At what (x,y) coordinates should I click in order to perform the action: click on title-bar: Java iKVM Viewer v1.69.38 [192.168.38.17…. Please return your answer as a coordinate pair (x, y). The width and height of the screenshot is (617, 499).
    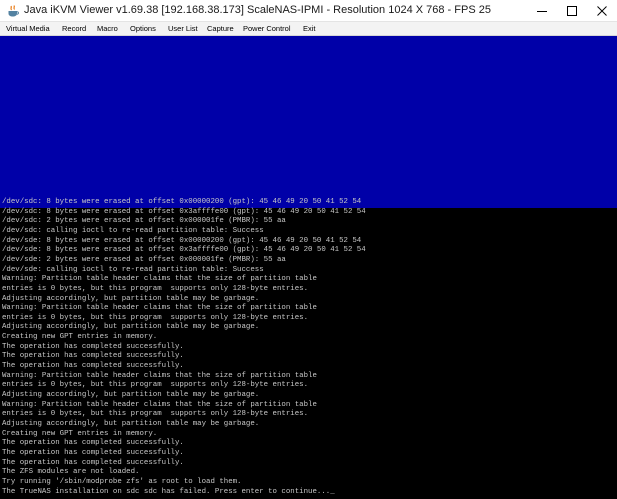
    Looking at the image, I should click on (308, 11).